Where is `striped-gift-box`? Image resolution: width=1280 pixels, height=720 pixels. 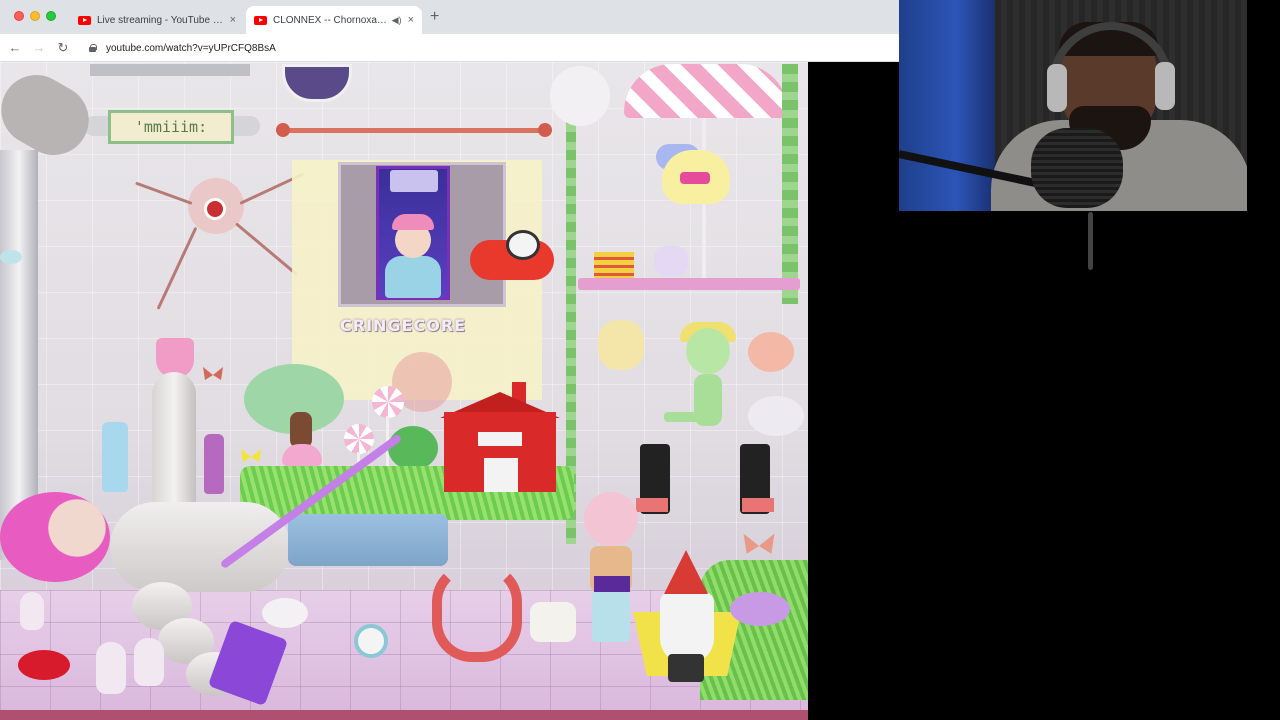
striped-gift-box is located at coordinates (614, 265).